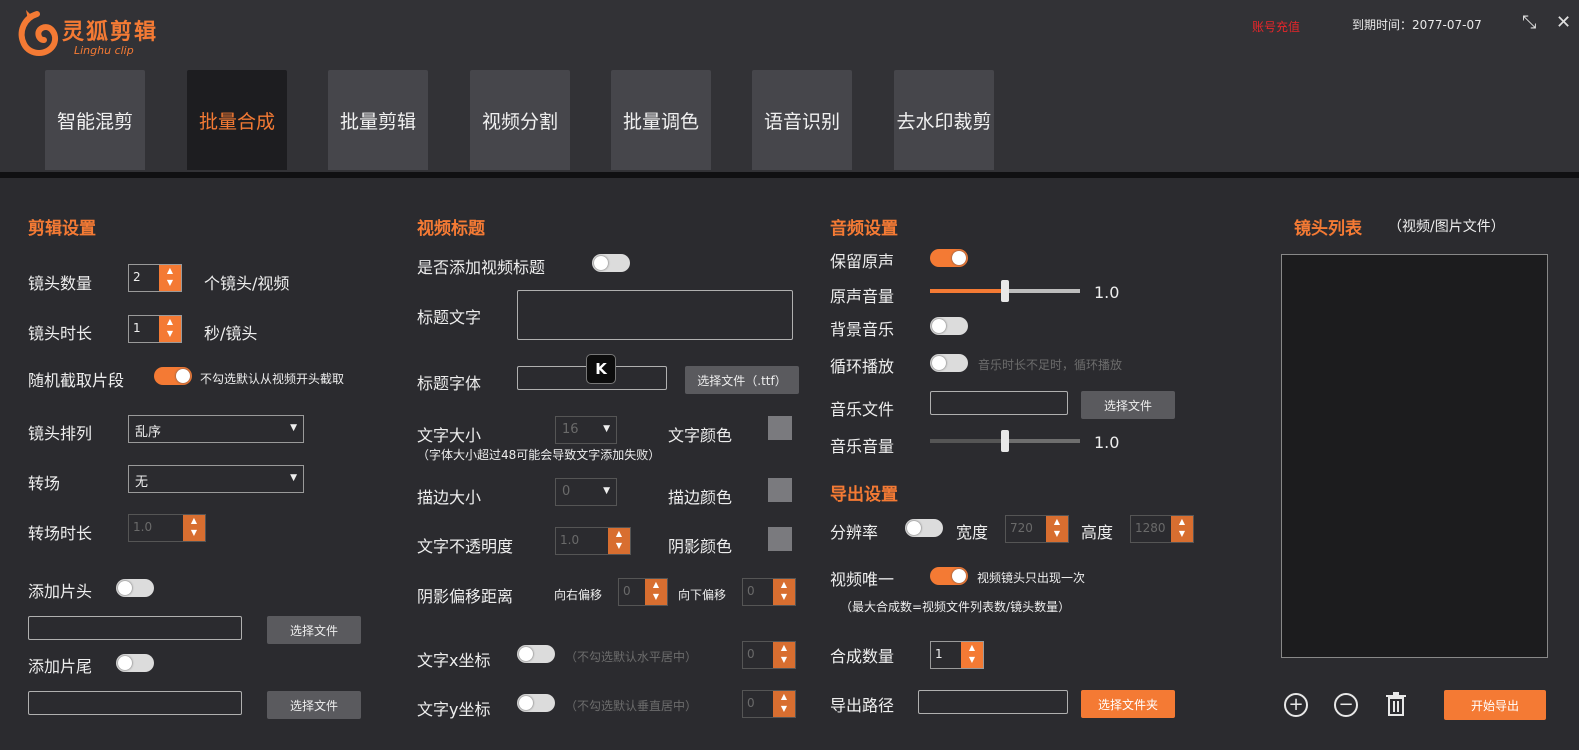 The height and width of the screenshot is (750, 1579). I want to click on shot-length-stepper: 1 ▲ ▼, so click(155, 329).